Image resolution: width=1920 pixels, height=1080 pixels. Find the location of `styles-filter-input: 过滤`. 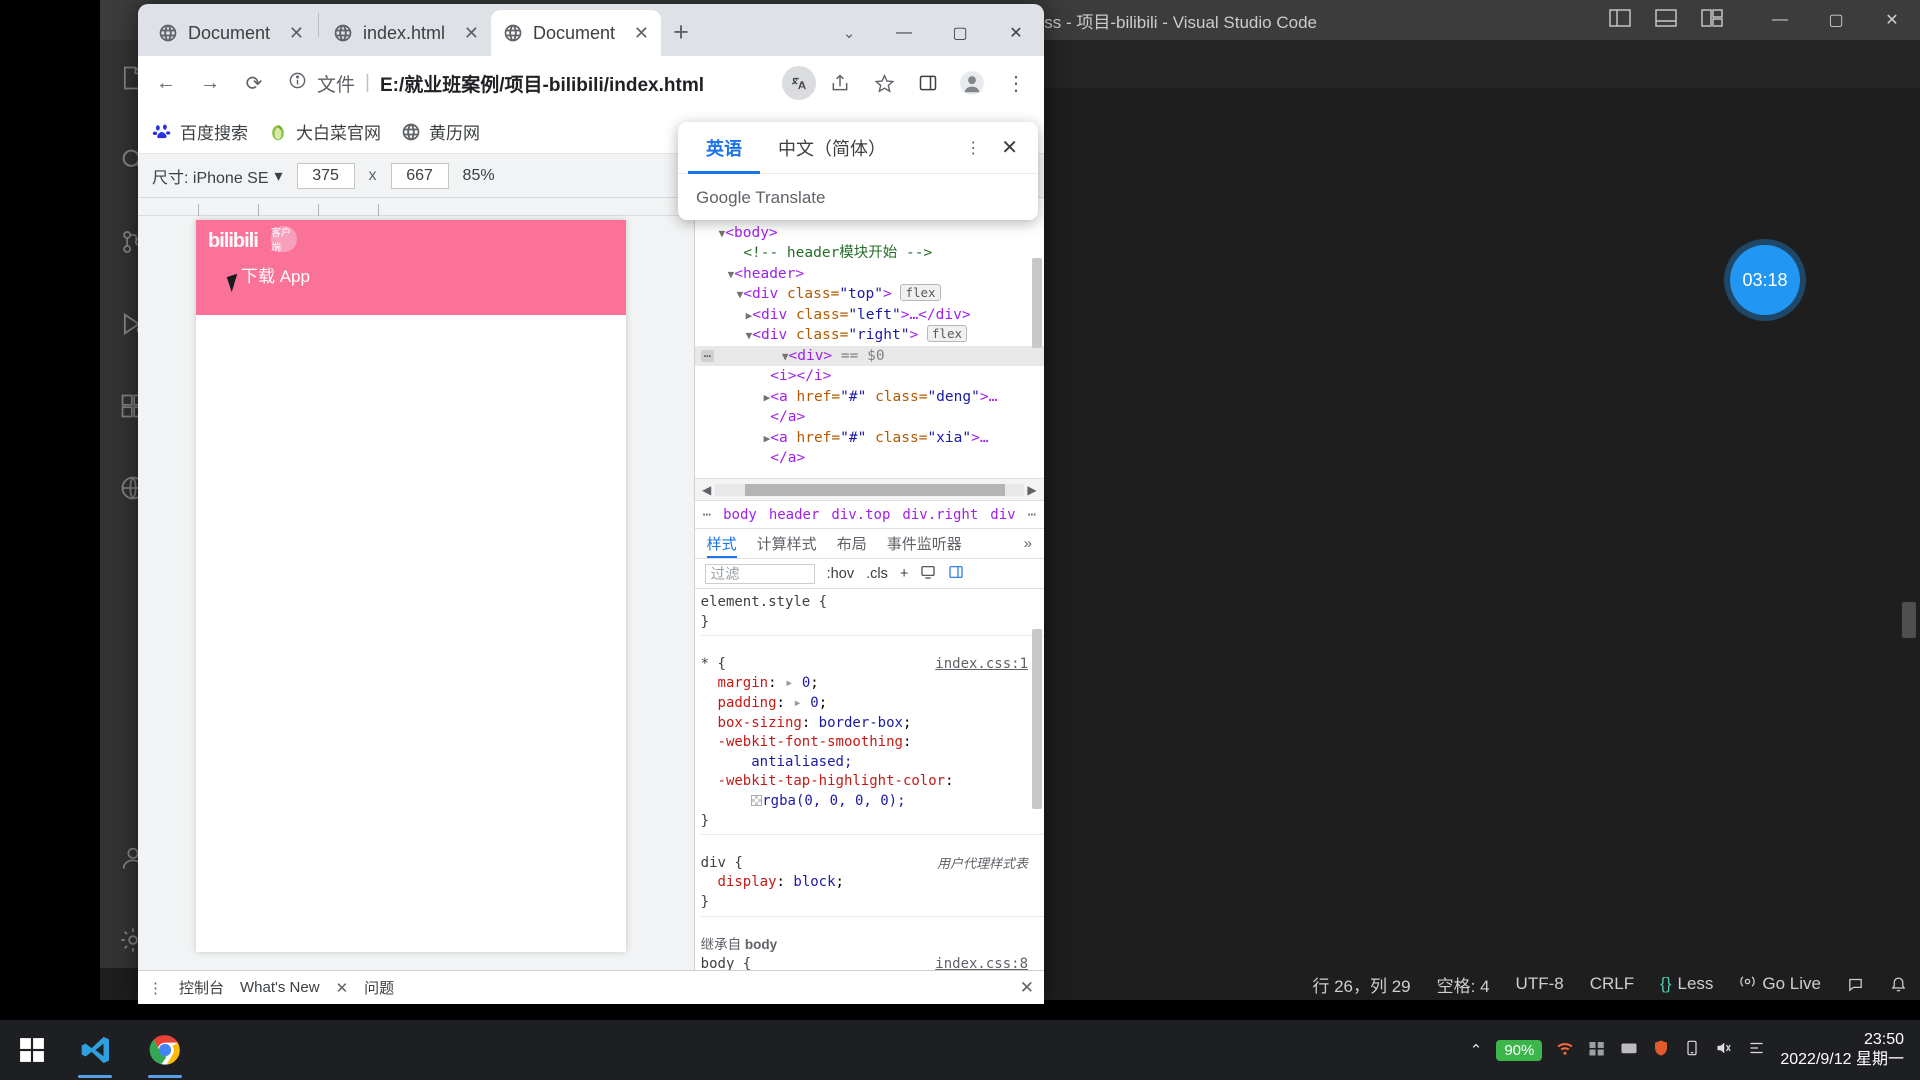

styles-filter-input: 过滤 is located at coordinates (759, 573).